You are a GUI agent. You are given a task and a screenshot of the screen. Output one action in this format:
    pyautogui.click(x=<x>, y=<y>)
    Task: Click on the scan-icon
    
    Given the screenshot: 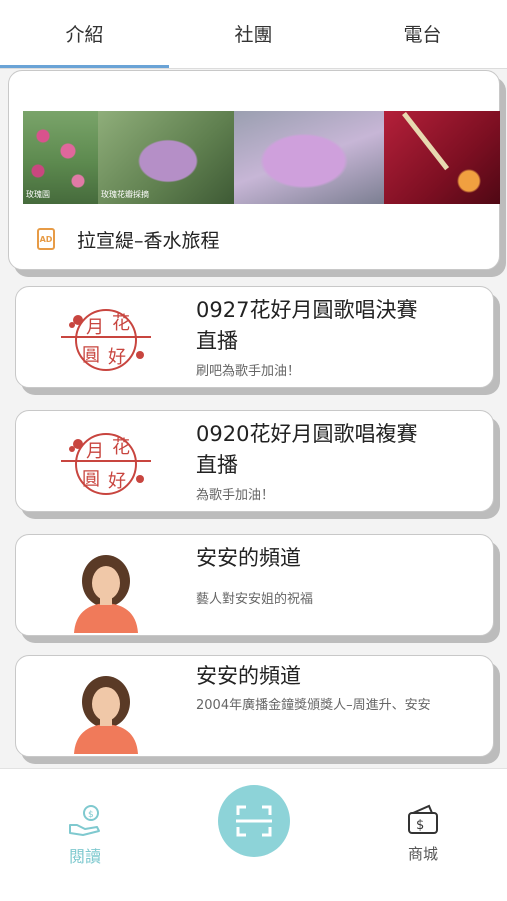 What is the action you would take?
    pyautogui.click(x=254, y=821)
    